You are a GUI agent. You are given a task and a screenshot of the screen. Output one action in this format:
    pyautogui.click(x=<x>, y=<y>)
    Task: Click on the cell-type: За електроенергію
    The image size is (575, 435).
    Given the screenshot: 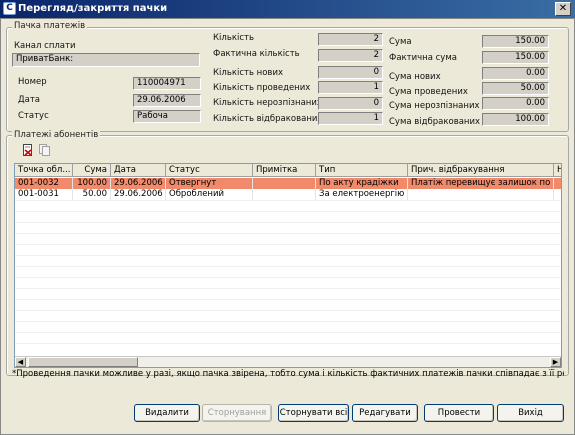 What is the action you would take?
    pyautogui.click(x=362, y=194)
    